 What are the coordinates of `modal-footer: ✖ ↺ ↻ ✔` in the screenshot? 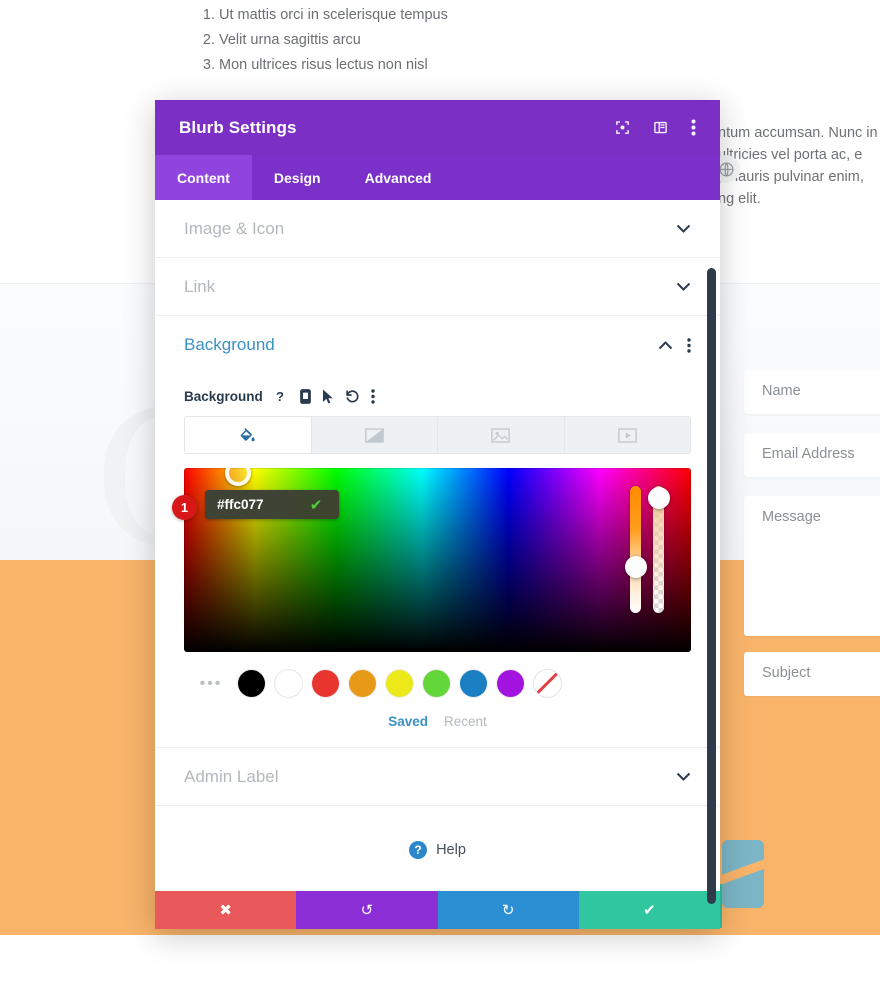 It's located at (437, 910).